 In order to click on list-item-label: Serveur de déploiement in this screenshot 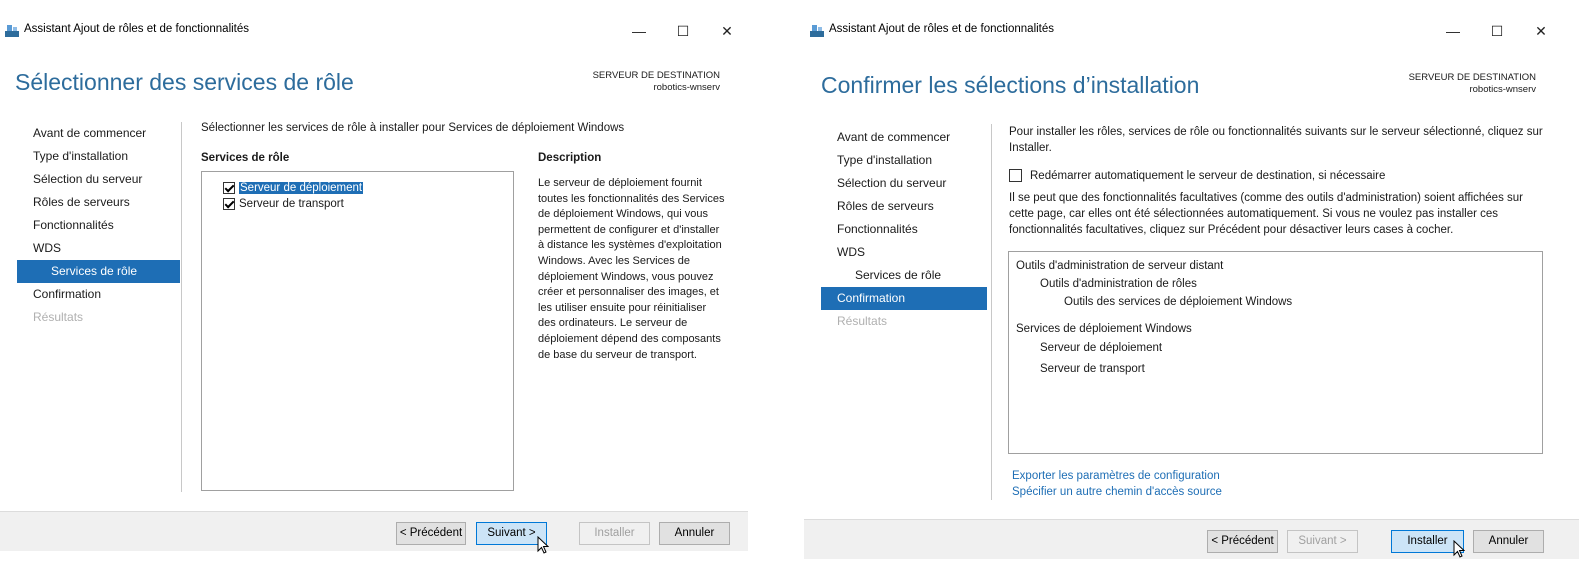, I will do `click(301, 188)`.